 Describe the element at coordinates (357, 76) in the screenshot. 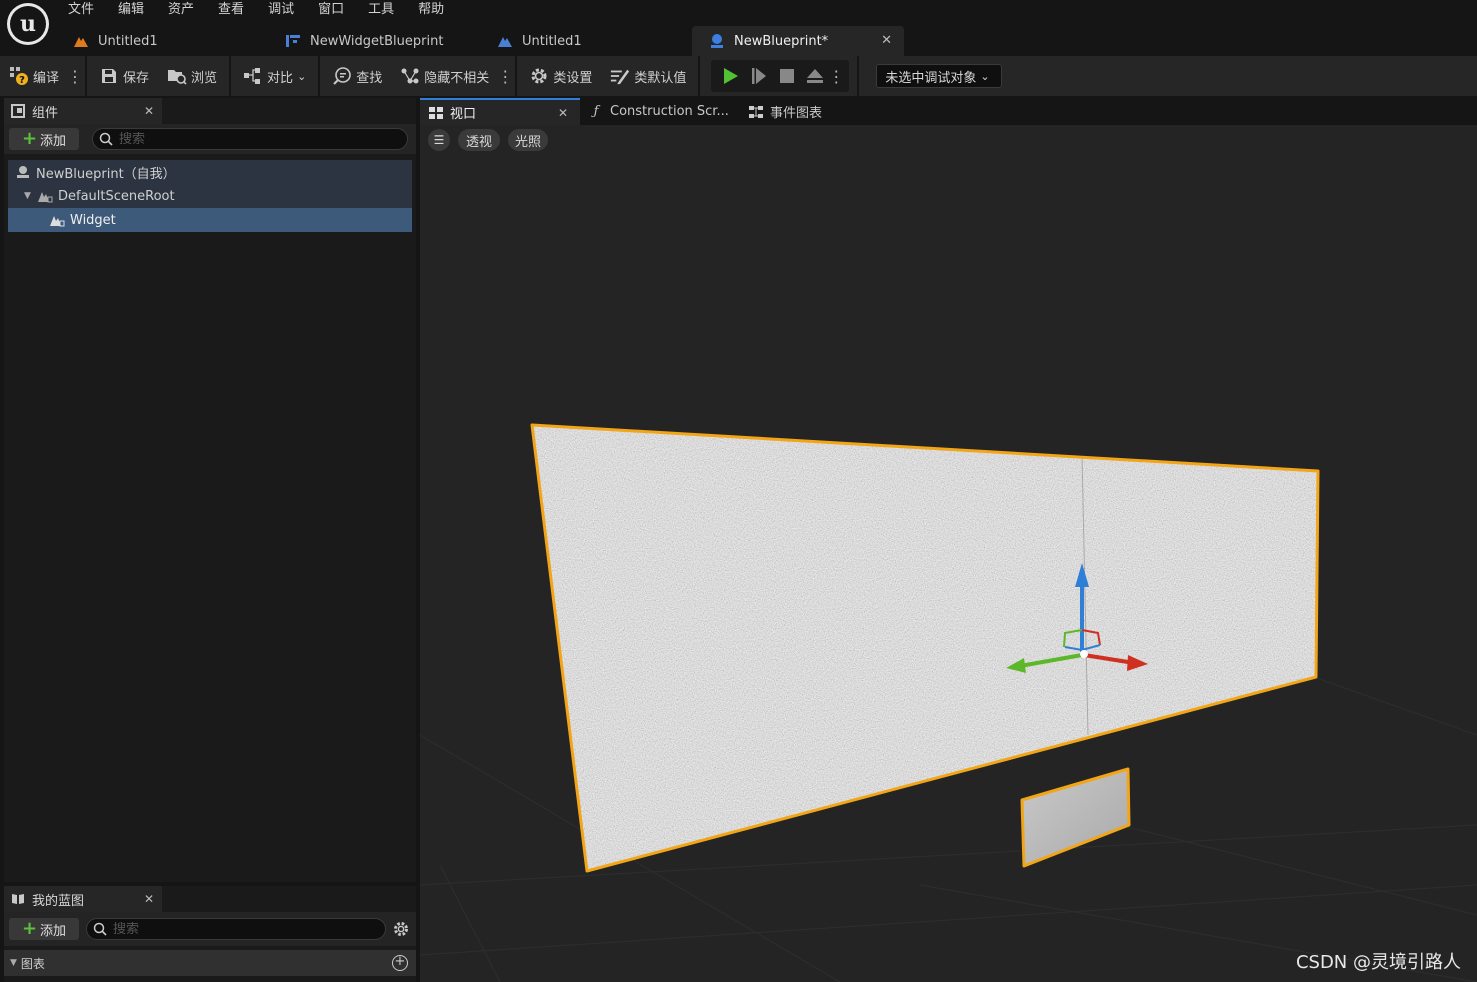

I see `find-button: 查找` at that location.